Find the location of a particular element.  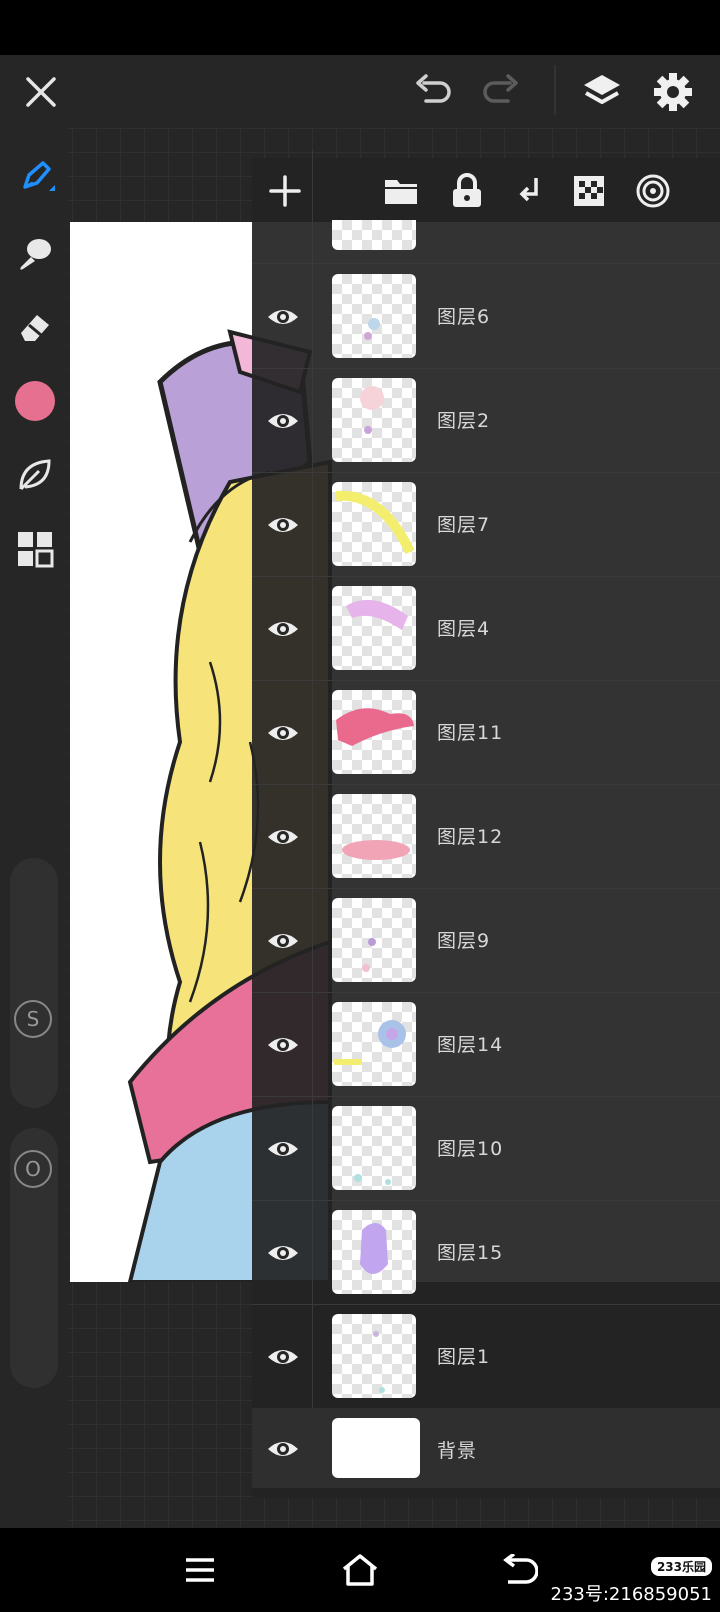

redo-icon is located at coordinates (500, 91).